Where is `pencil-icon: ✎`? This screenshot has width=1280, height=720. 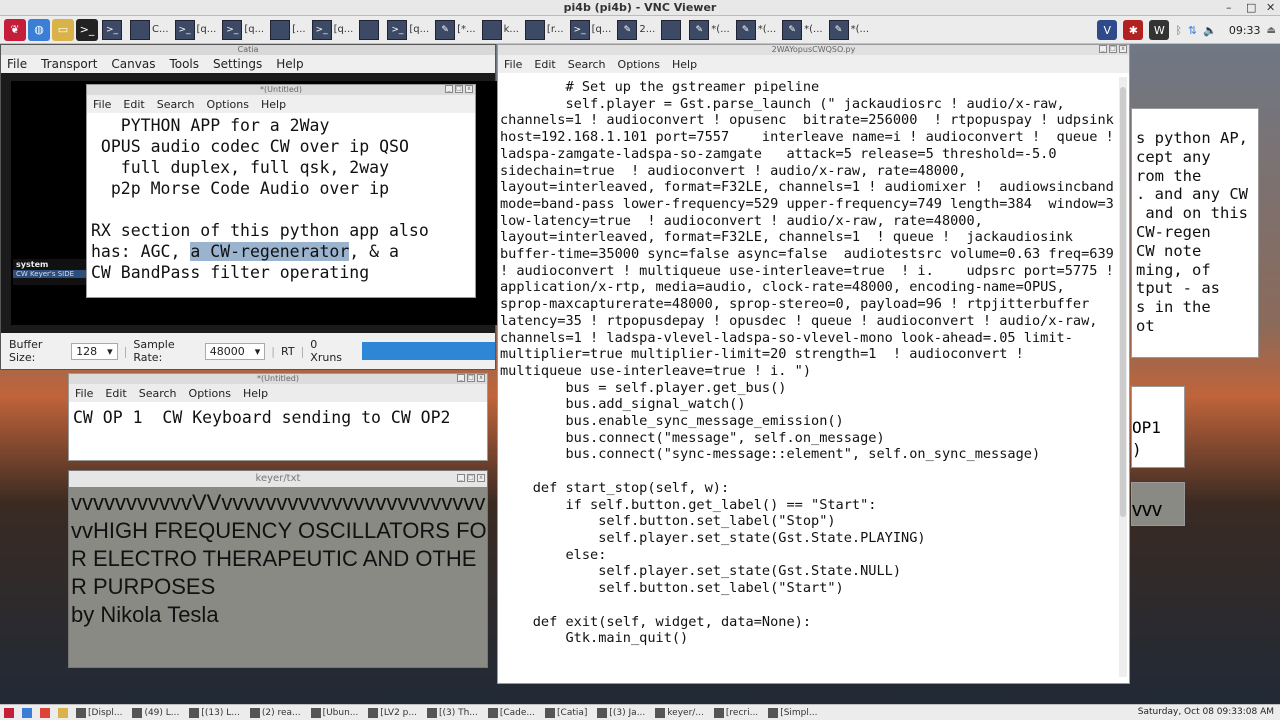
pencil-icon: ✎ is located at coordinates (627, 29).